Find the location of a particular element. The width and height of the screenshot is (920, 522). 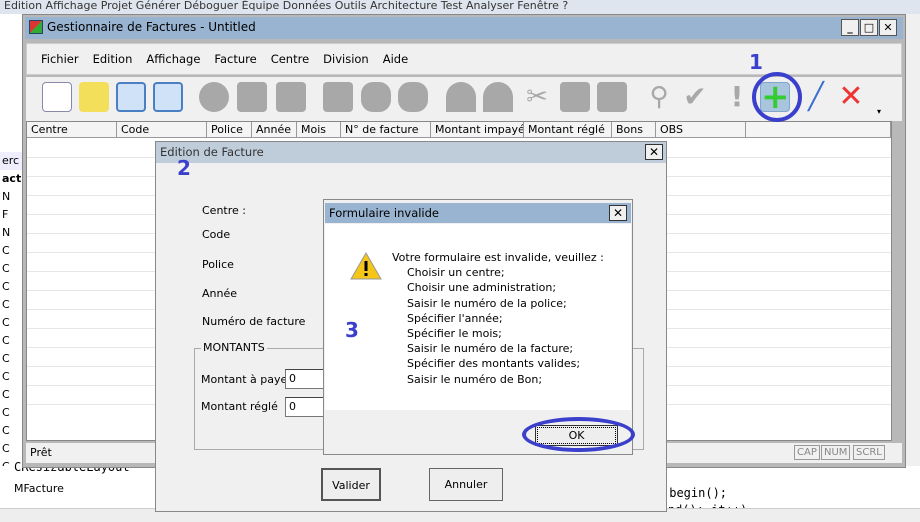

code-label: Code is located at coordinates (216, 234).